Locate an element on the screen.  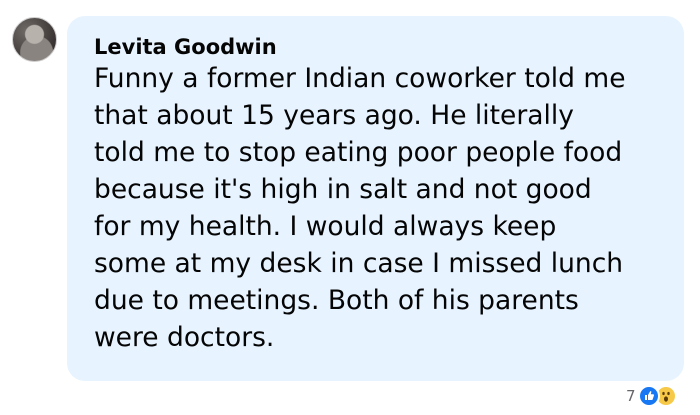
reactions-summary: 7 is located at coordinates (651, 396).